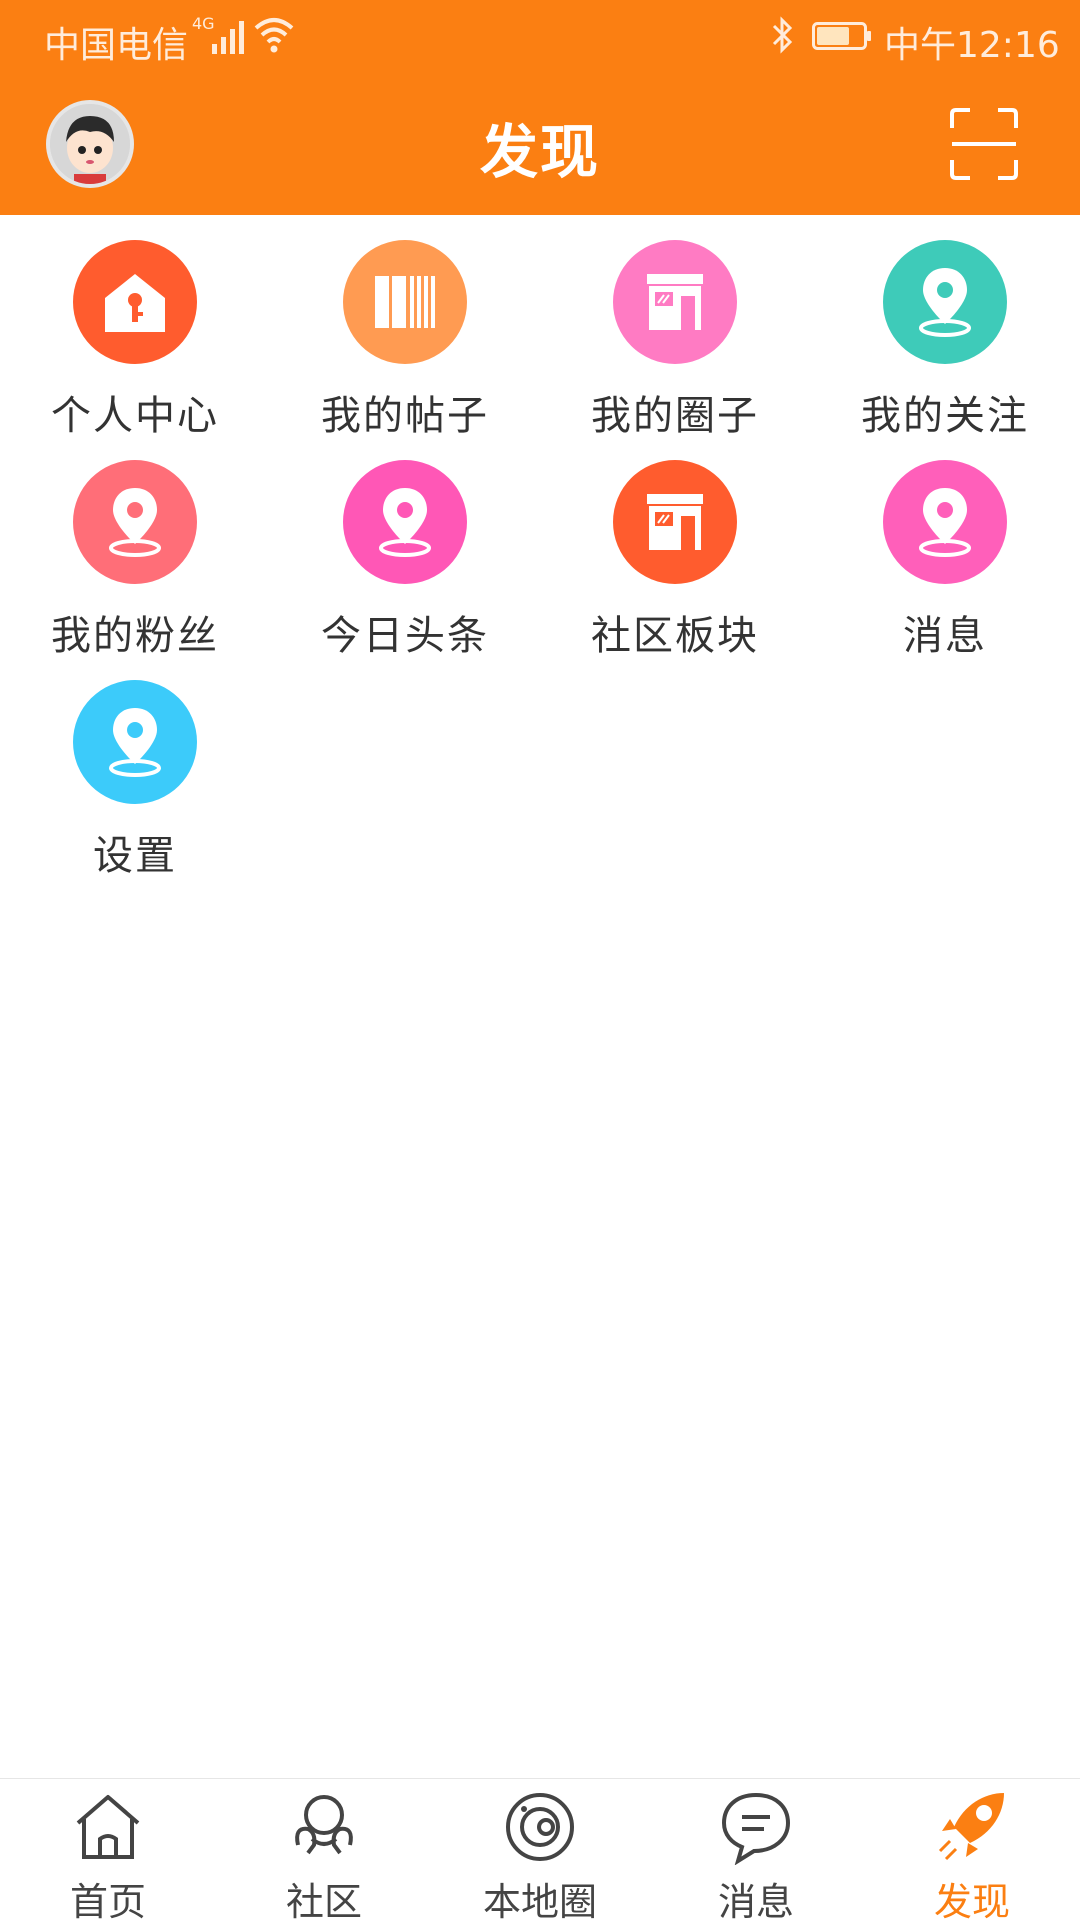  I want to click on grid-item-label: 我的粉丝, so click(135, 636).